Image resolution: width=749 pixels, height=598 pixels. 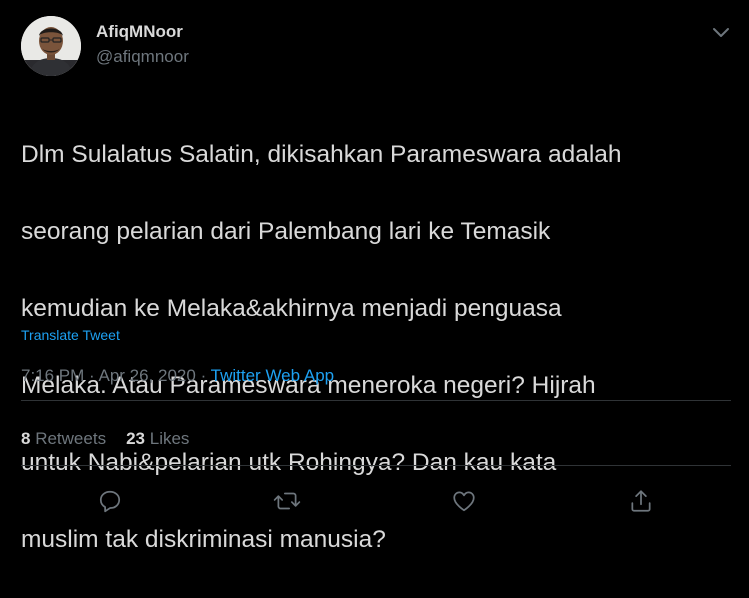 What do you see at coordinates (287, 501) in the screenshot?
I see `retweet-icon` at bounding box center [287, 501].